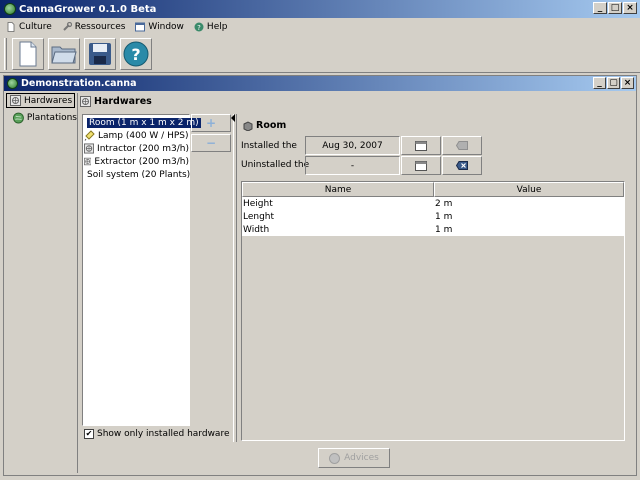 The height and width of the screenshot is (480, 640). I want to click on save-disk-icon, so click(100, 54).